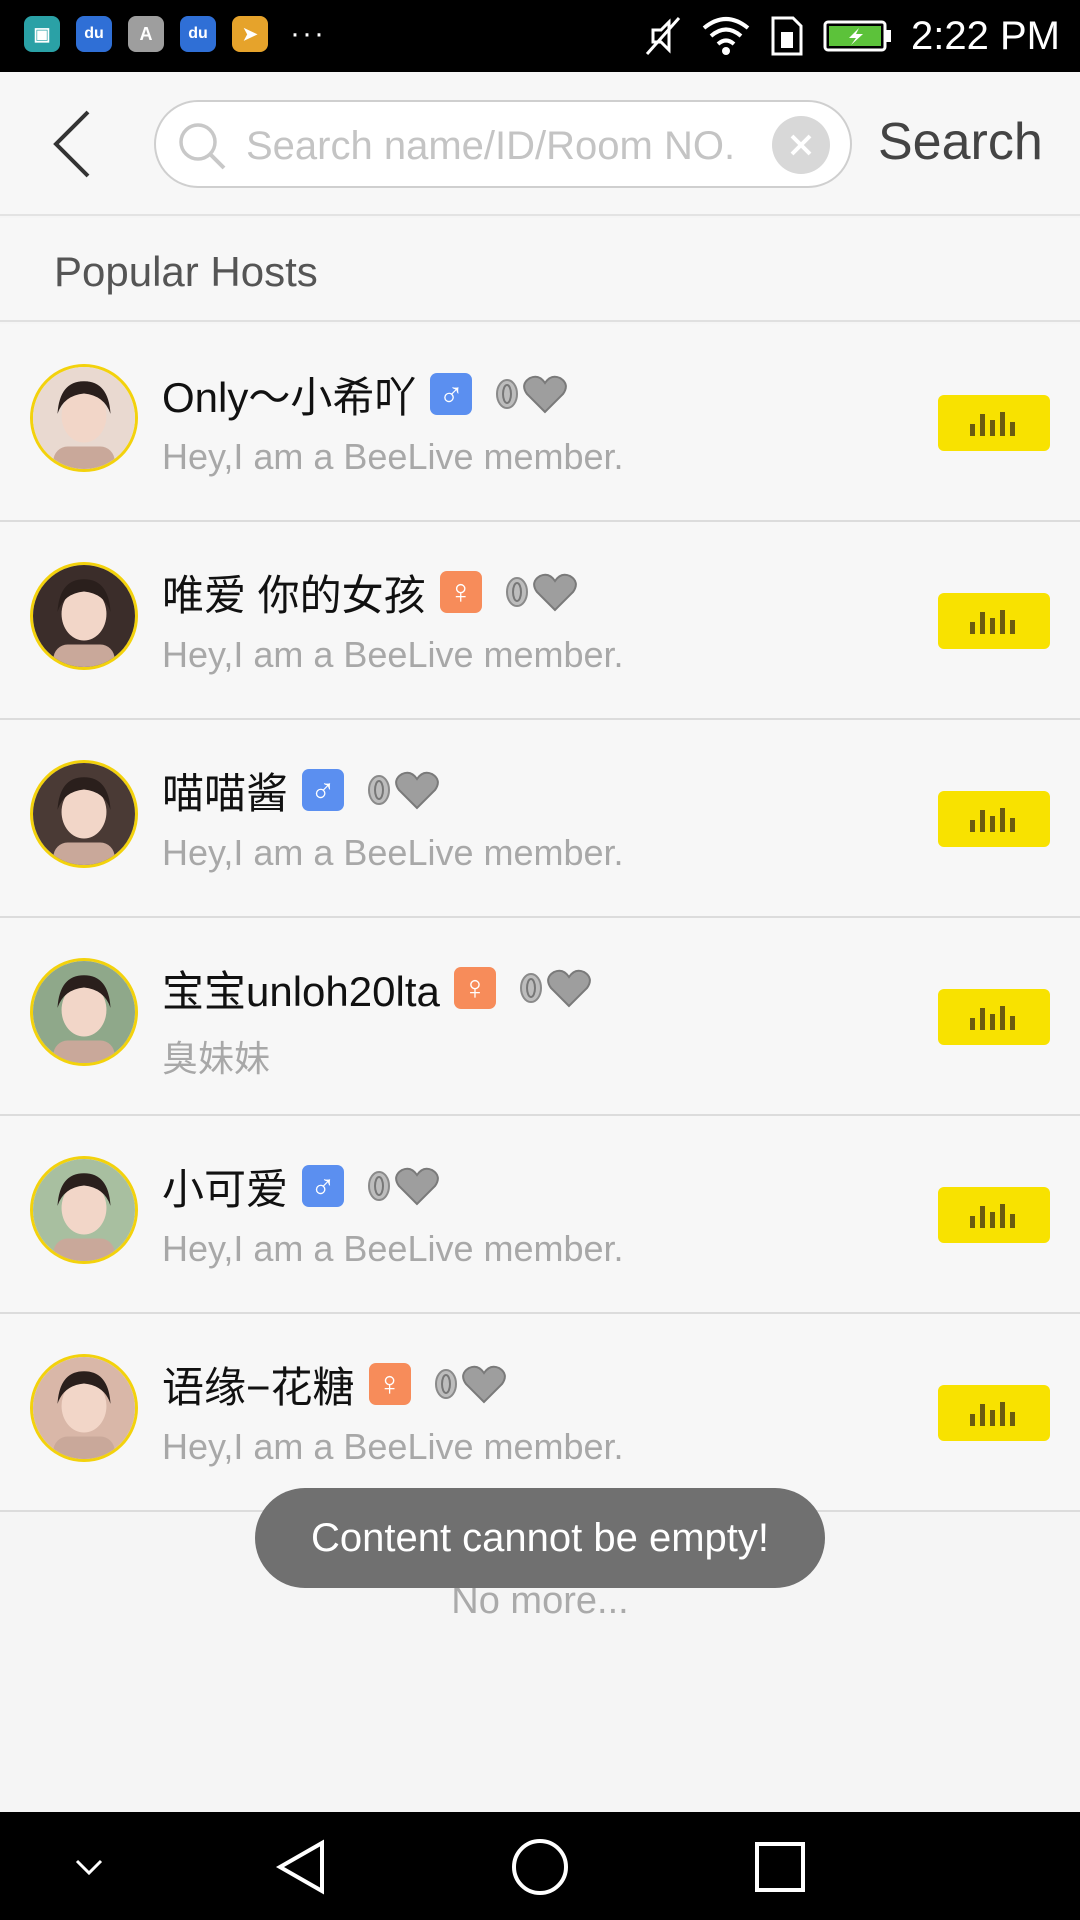 The width and height of the screenshot is (1080, 1920). I want to click on host-bio: 臭妹妹, so click(216, 1058).